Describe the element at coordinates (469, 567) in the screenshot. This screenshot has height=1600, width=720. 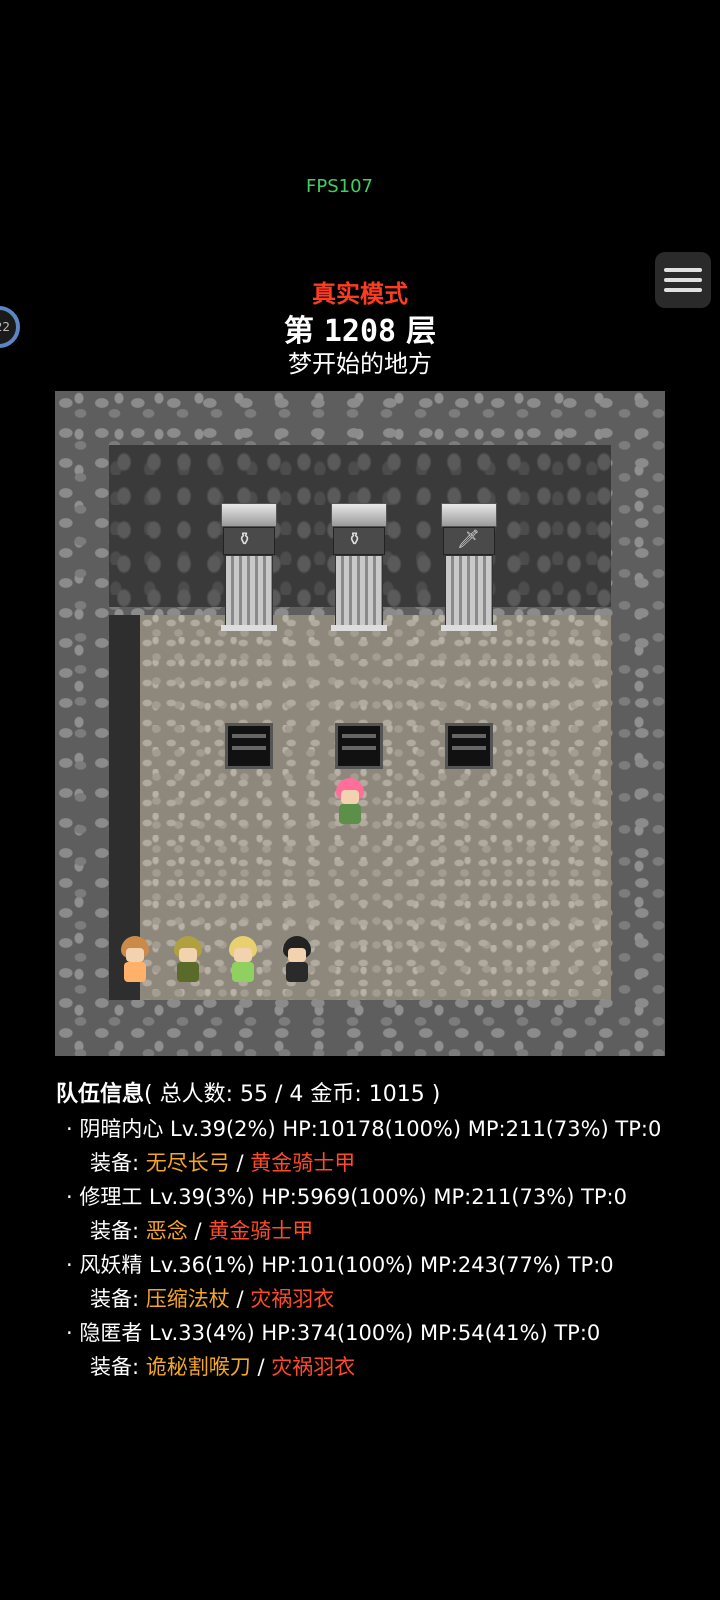
I see `item-pedestal: 🗡` at that location.